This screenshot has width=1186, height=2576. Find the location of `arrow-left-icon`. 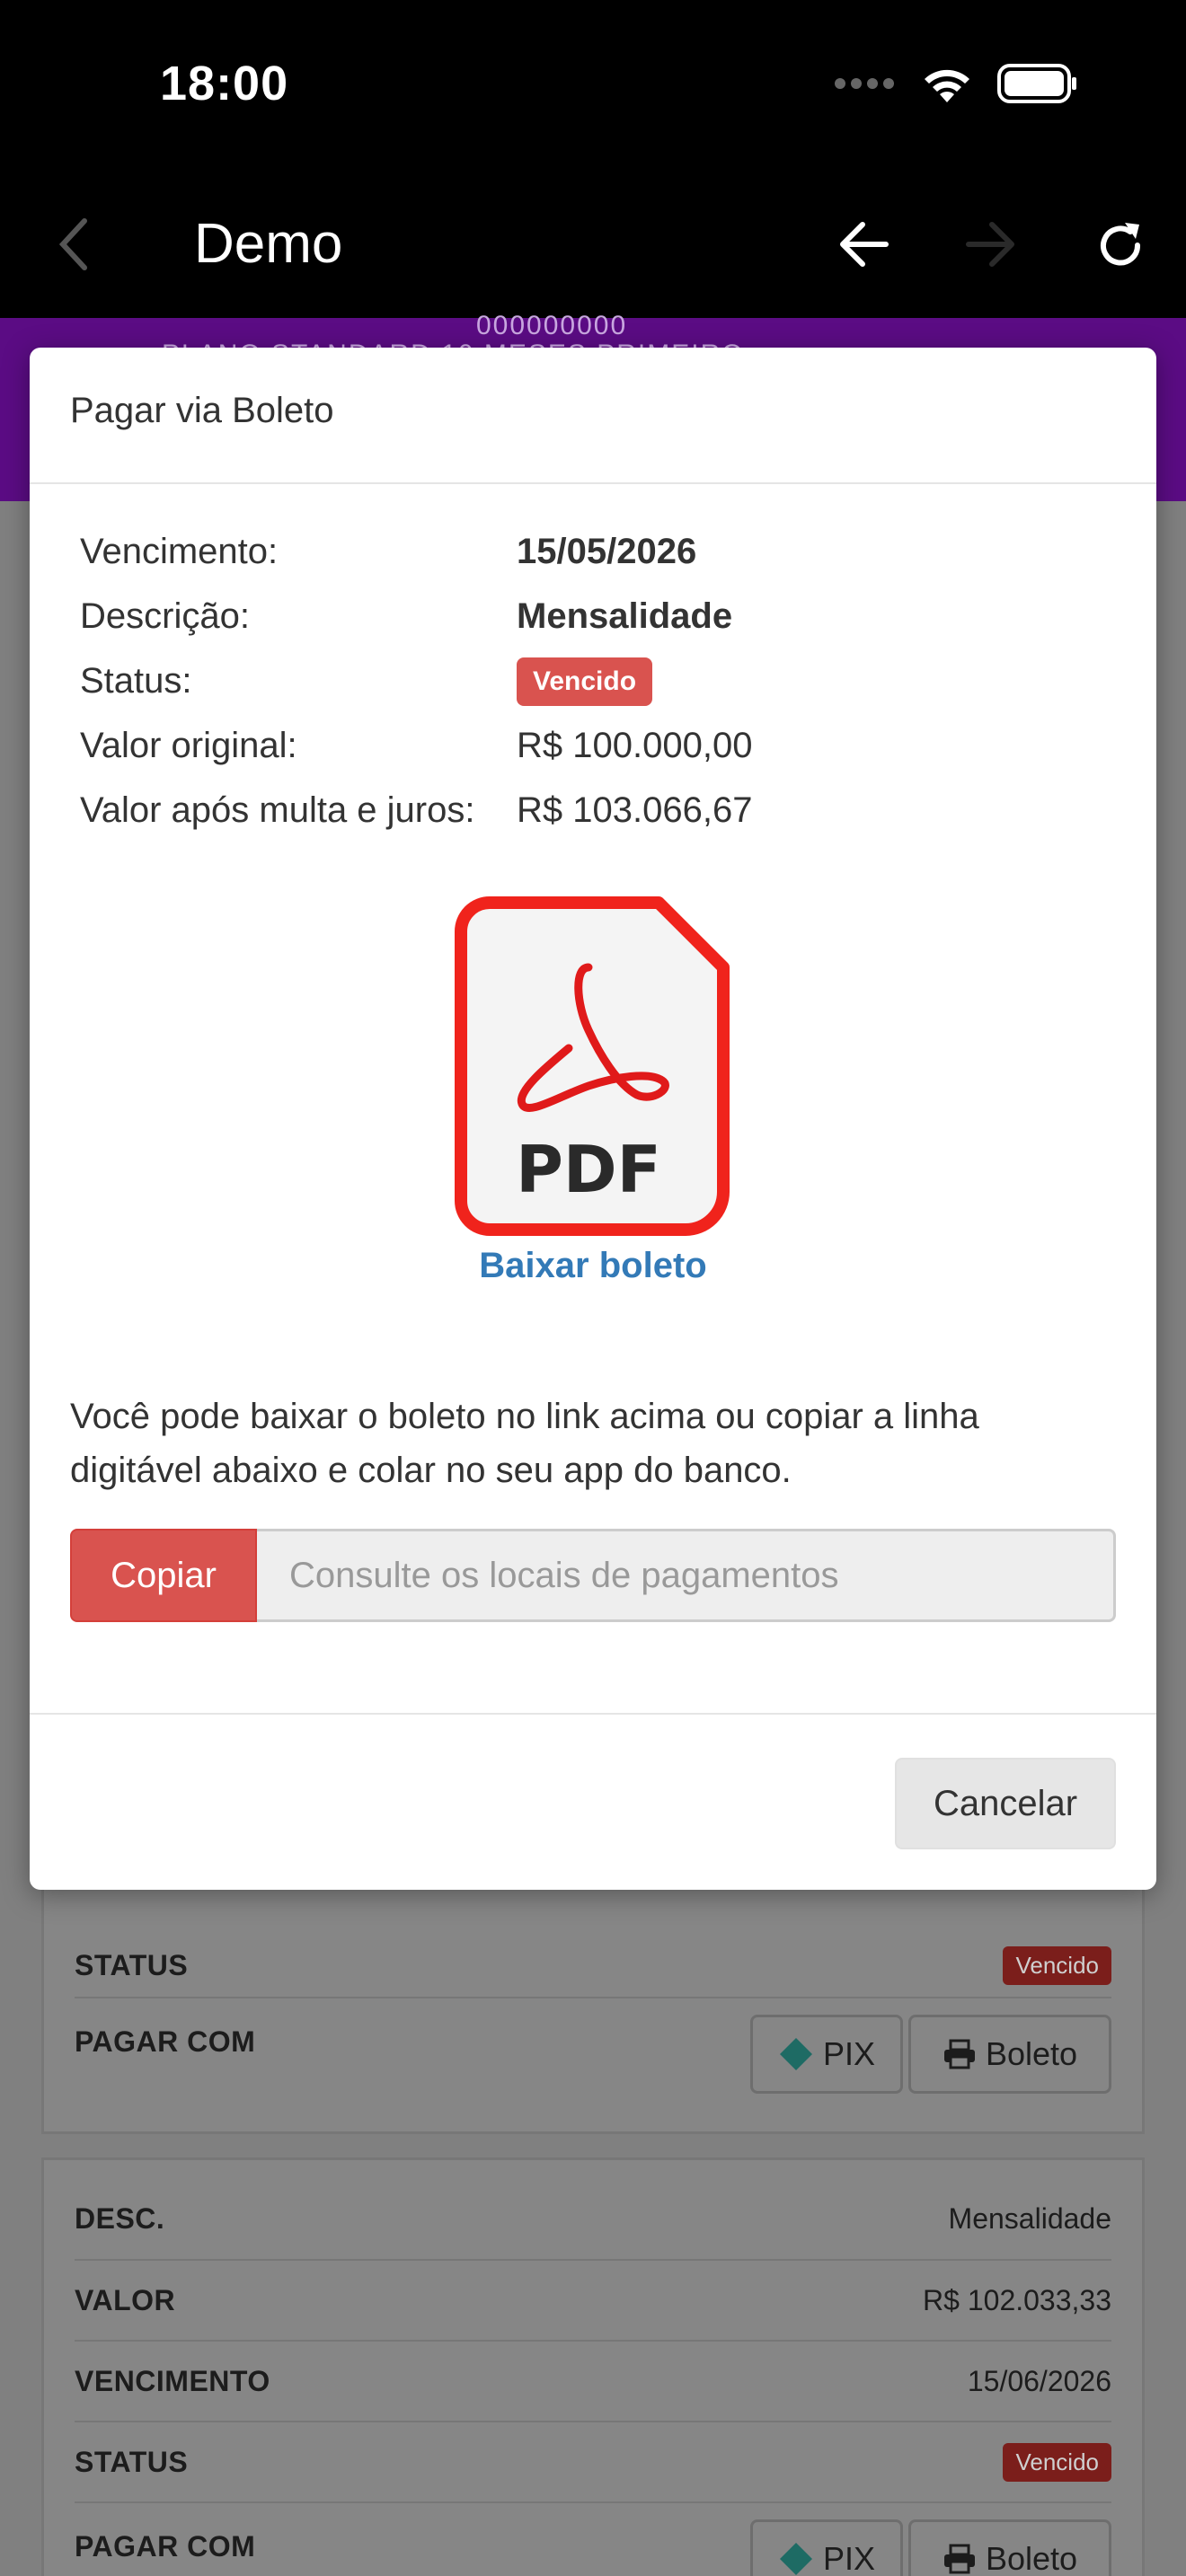

arrow-left-icon is located at coordinates (864, 244).